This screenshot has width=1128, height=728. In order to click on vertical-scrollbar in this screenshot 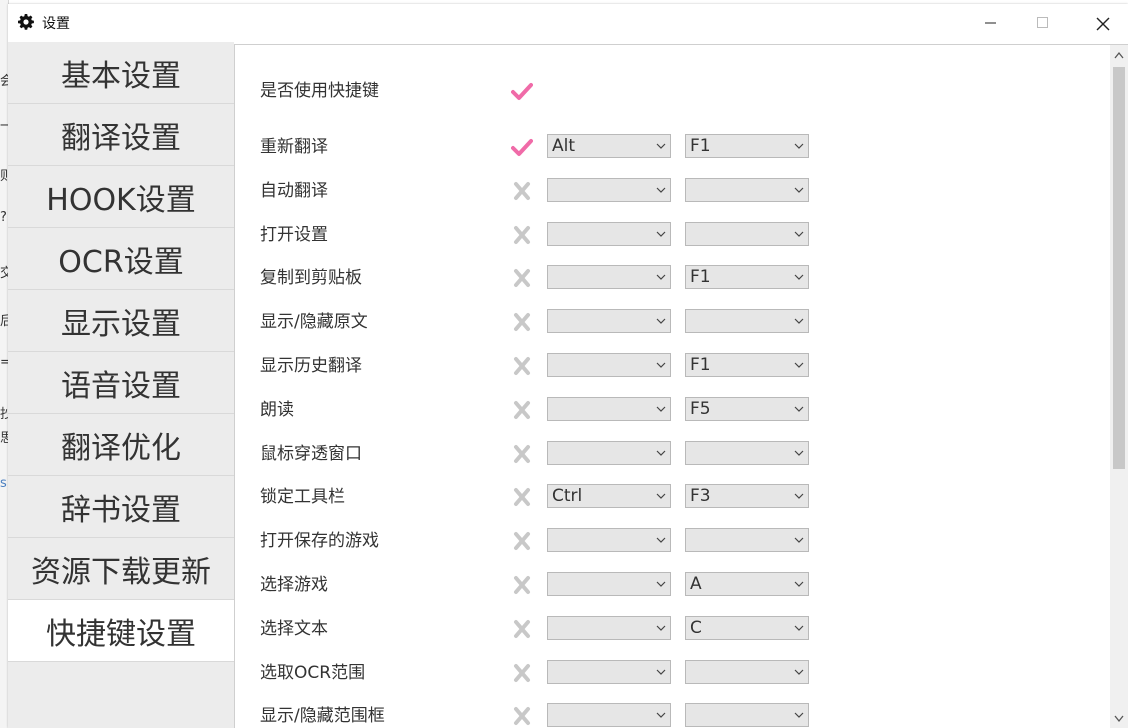, I will do `click(1119, 386)`.